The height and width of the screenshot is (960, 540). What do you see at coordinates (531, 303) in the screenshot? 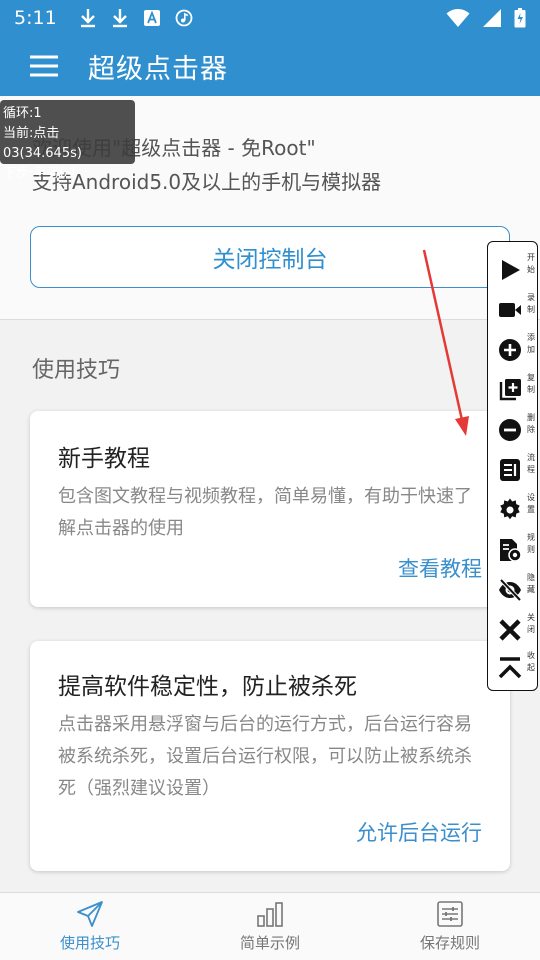
I see `tool-label: 录制` at bounding box center [531, 303].